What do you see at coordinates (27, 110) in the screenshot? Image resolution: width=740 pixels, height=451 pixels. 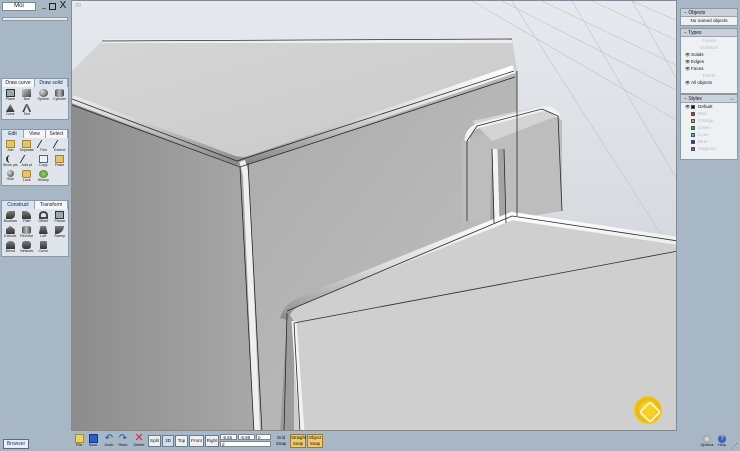 I see `text-tool: Text` at bounding box center [27, 110].